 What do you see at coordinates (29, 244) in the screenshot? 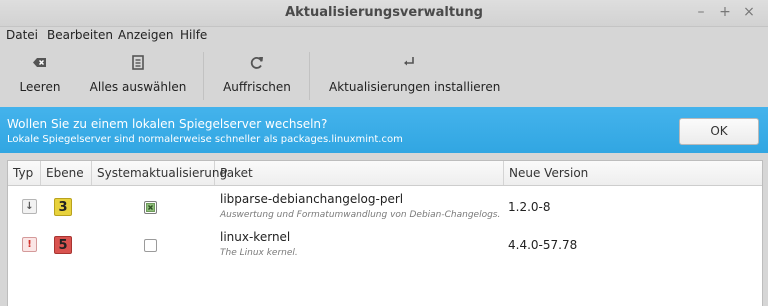
I see `security-update-icon: !` at bounding box center [29, 244].